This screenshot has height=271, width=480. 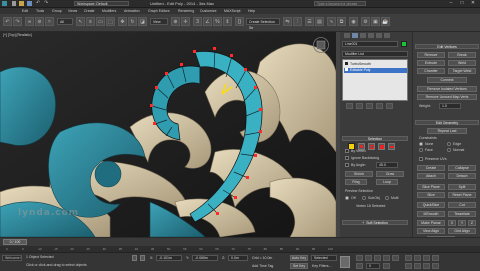 I want to click on preview-subobj-radio, so click(x=364, y=198).